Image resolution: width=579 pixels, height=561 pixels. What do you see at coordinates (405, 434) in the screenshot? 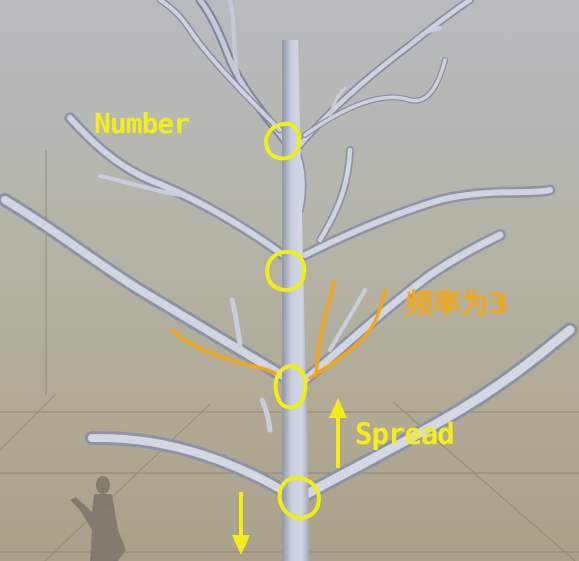
I see `spread-annotation-label: Spread` at bounding box center [405, 434].